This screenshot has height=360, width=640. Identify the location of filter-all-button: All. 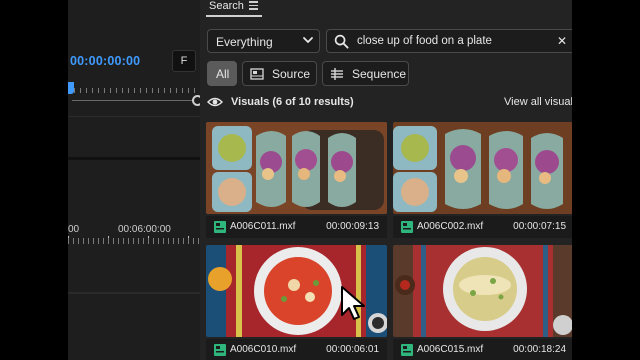
(222, 73).